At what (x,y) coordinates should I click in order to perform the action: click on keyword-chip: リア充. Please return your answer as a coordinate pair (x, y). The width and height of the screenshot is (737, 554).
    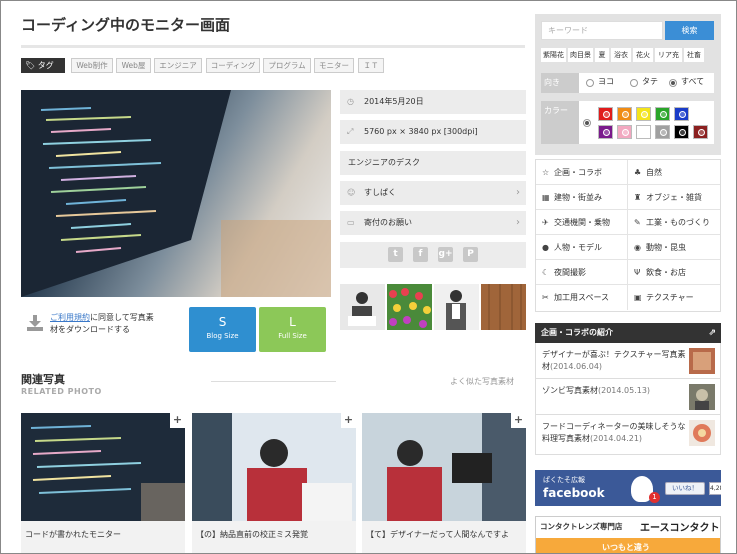
    Looking at the image, I should click on (668, 55).